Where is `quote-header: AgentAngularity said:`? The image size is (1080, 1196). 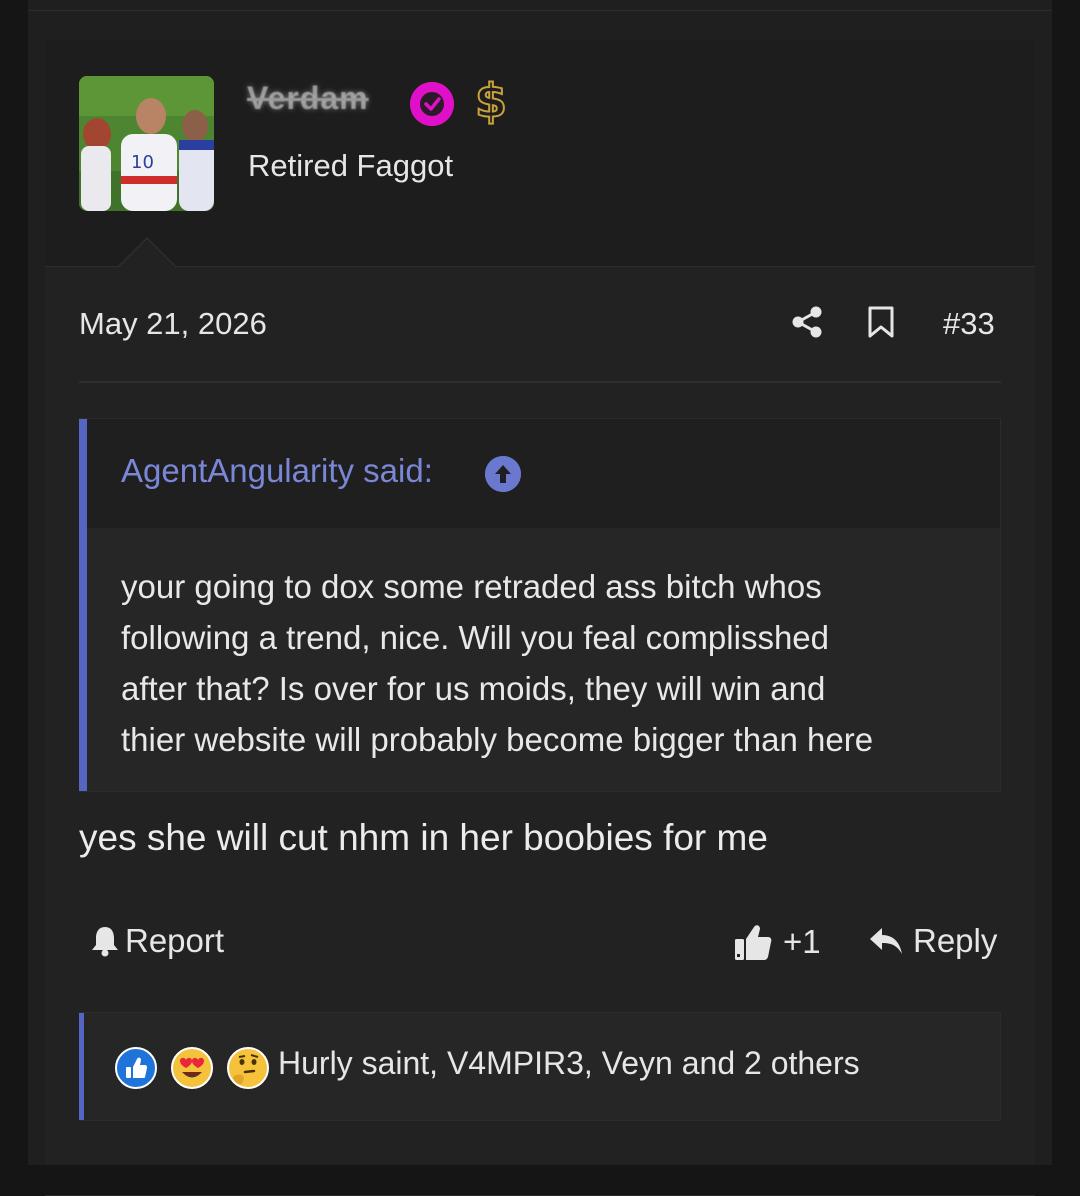 quote-header: AgentAngularity said: is located at coordinates (543, 473).